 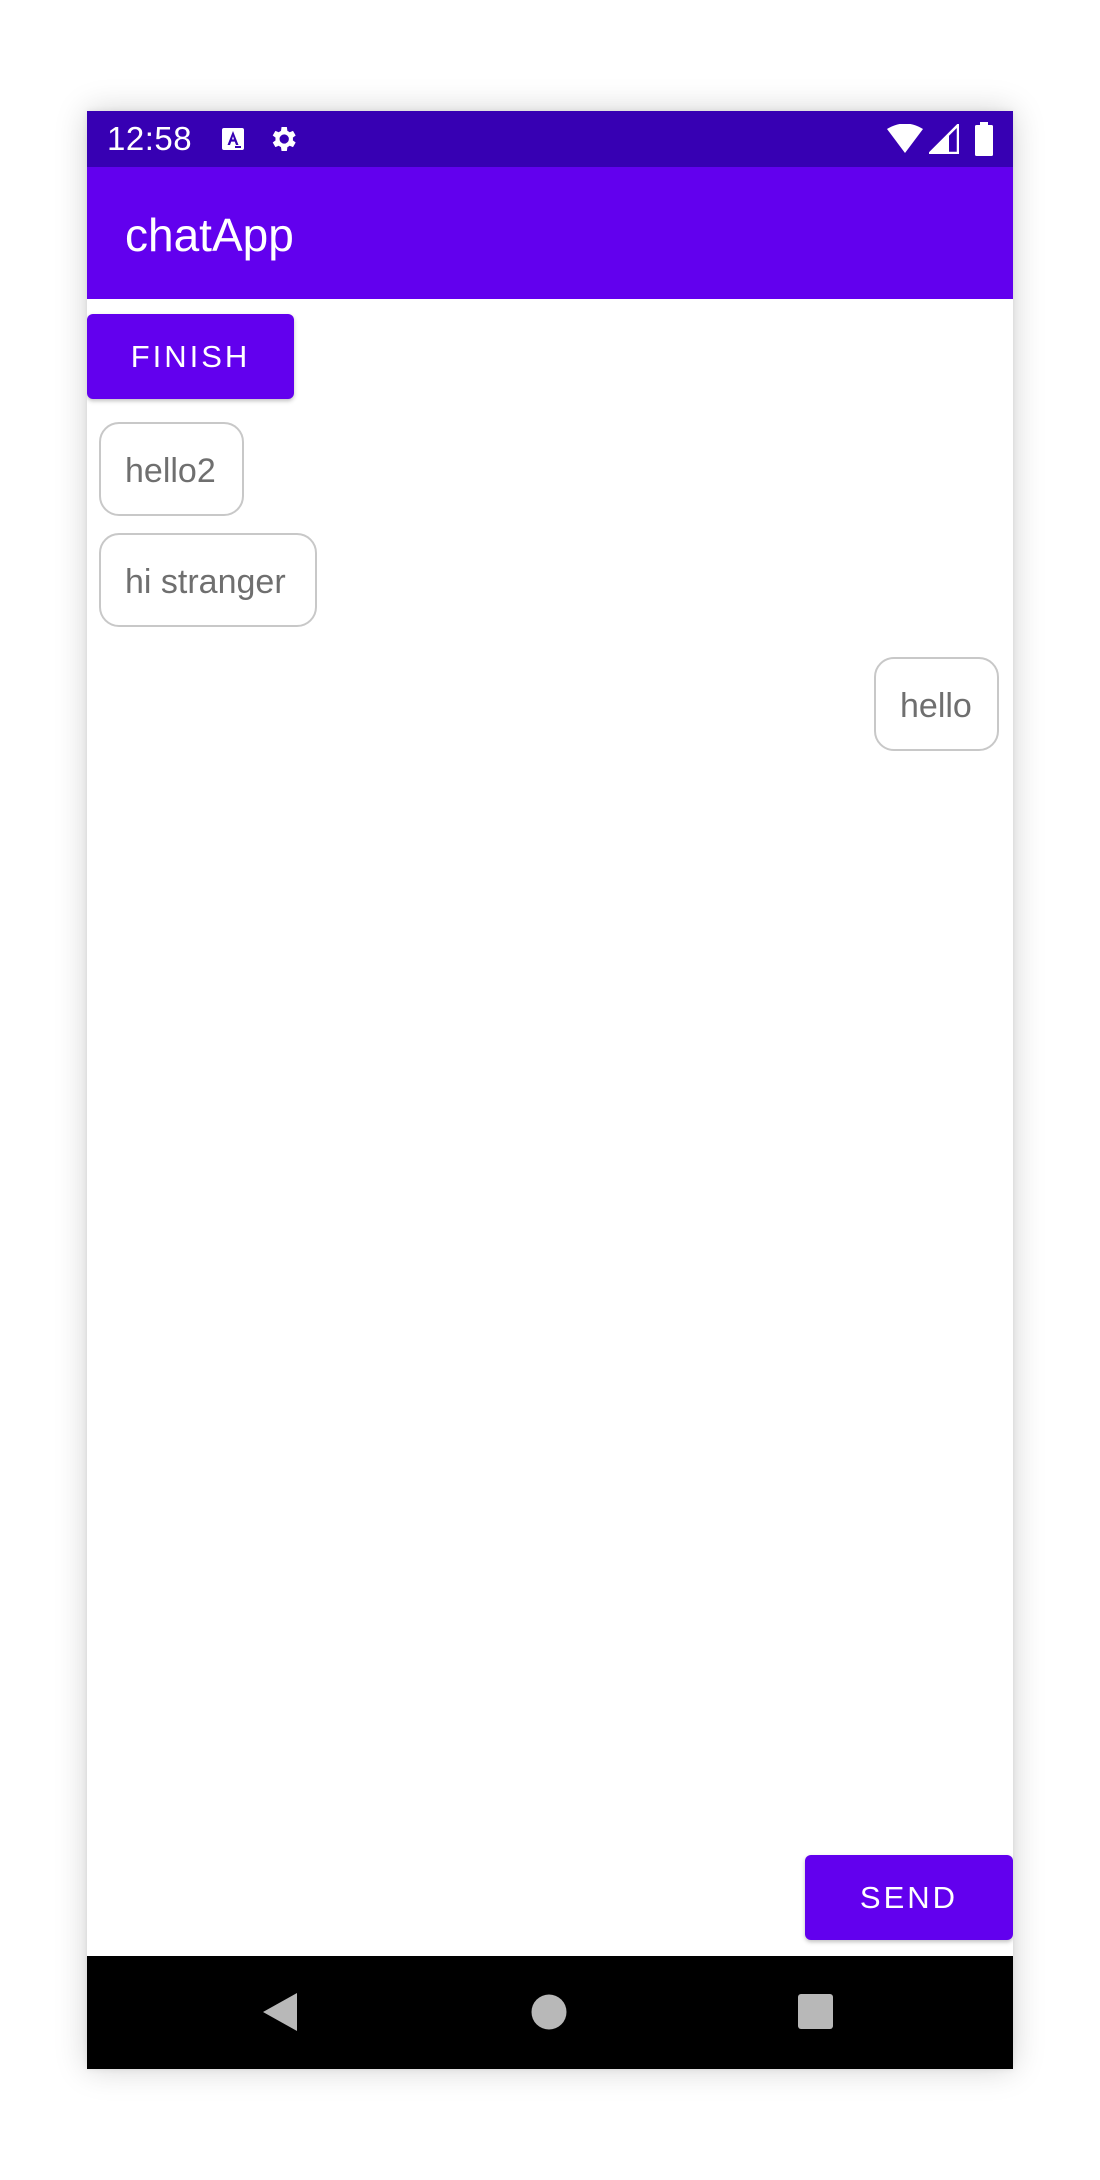 What do you see at coordinates (208, 580) in the screenshot?
I see `message-bubble-received: hi stranger` at bounding box center [208, 580].